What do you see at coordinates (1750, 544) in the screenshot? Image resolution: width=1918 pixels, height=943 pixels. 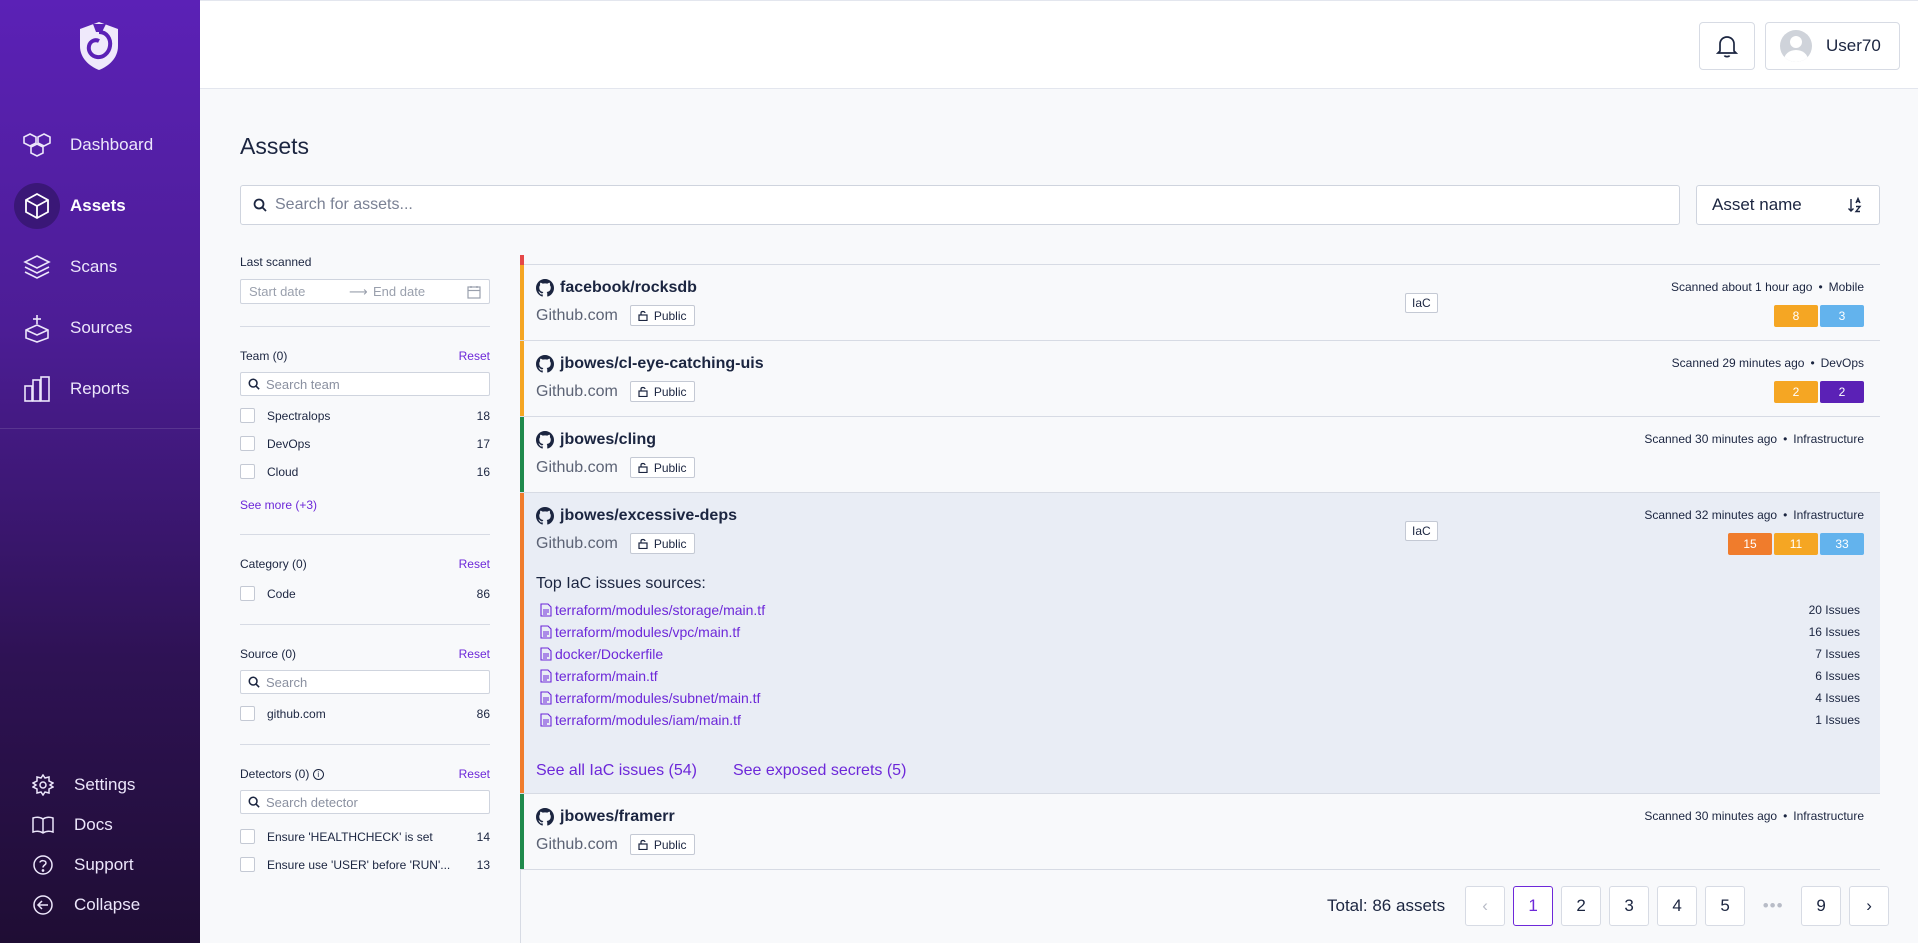 I see `high-badge: 15` at bounding box center [1750, 544].